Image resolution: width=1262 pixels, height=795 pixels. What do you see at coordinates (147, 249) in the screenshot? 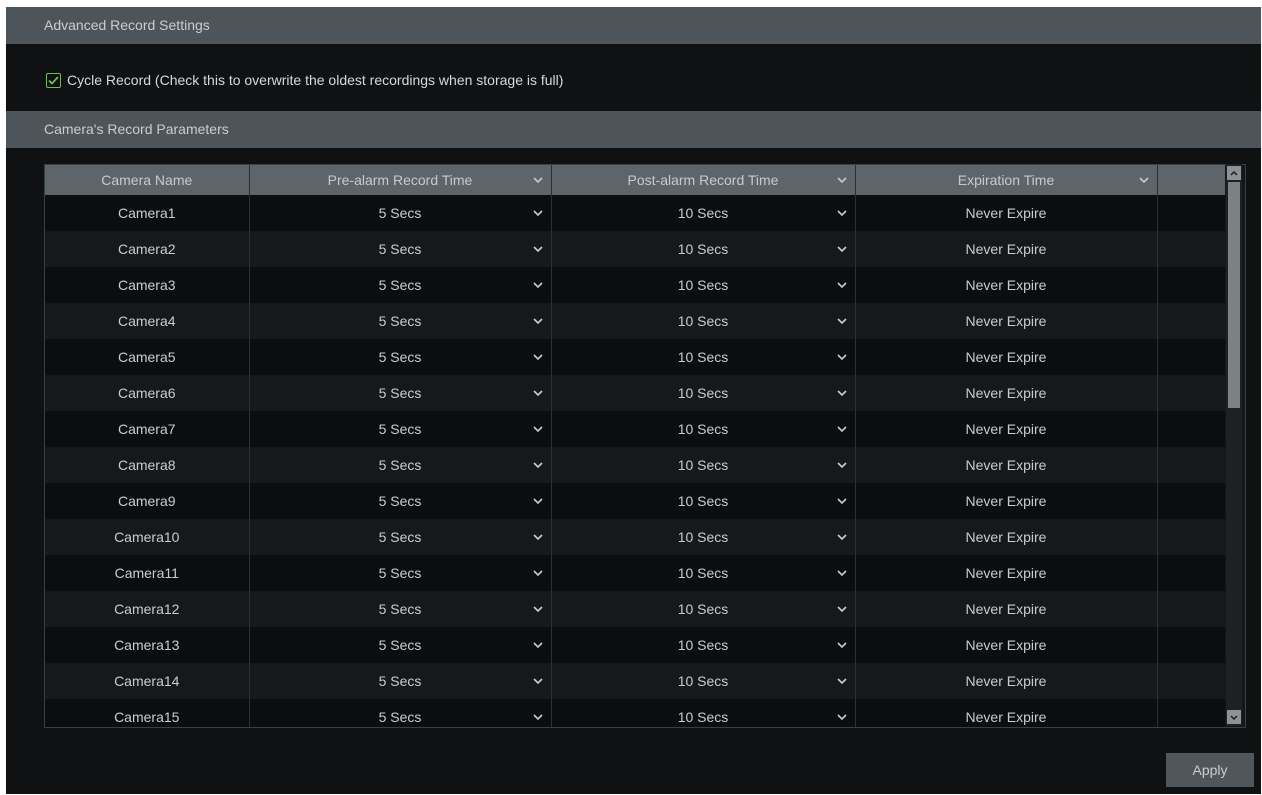
I see `camera-name-cell: Camera2` at bounding box center [147, 249].